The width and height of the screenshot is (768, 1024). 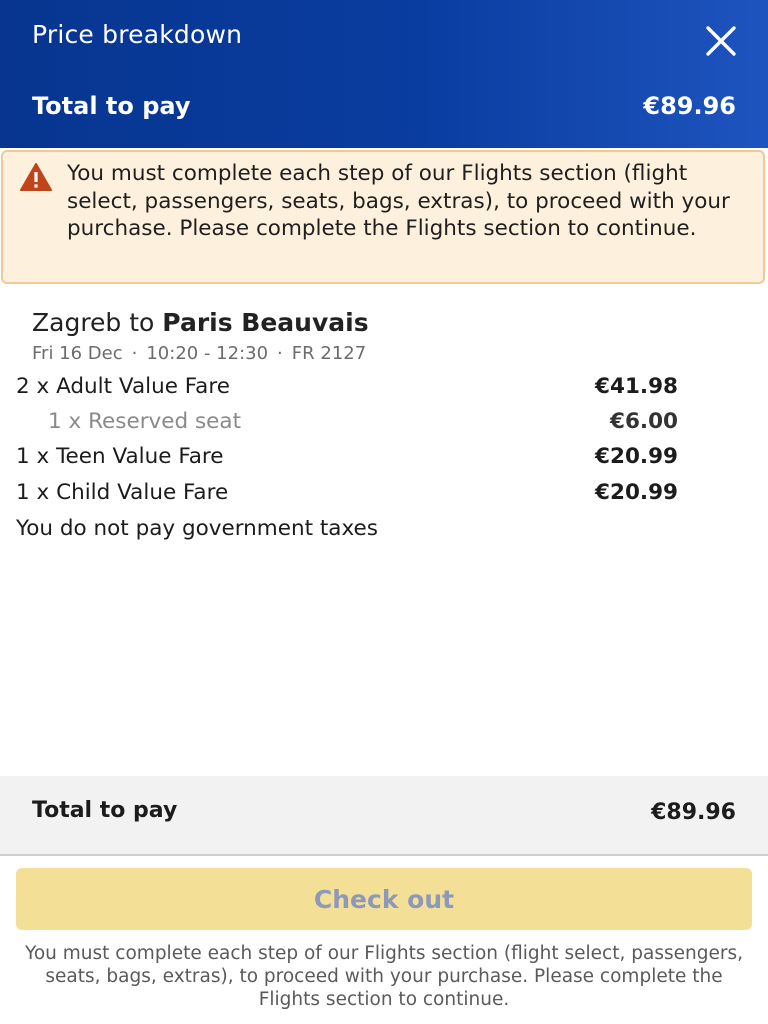 What do you see at coordinates (122, 492) in the screenshot?
I see `fare-label: 1 x Child Value Fare` at bounding box center [122, 492].